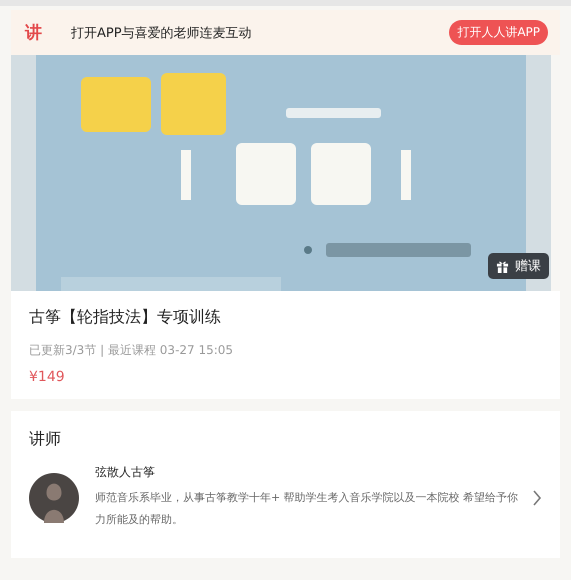 This screenshot has height=580, width=571. What do you see at coordinates (307, 509) in the screenshot?
I see `teacher-bio: 师范音乐系毕业，从事古筝教学十年+ 帮助学生考入音乐学院以及一本院校 希望给予你力所能及的帮助。` at bounding box center [307, 509].